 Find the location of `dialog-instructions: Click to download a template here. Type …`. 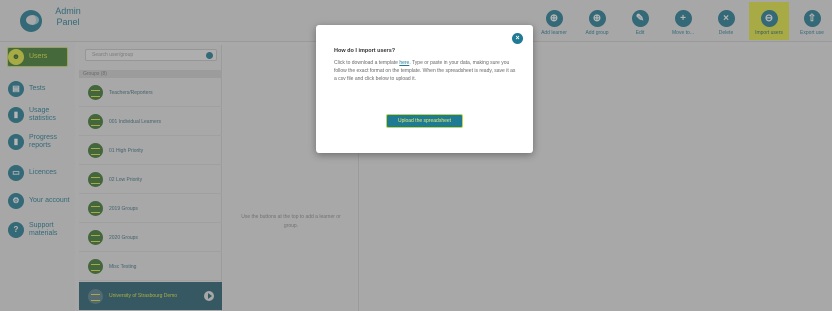

dialog-instructions: Click to download a template here. Type … is located at coordinates (426, 71).